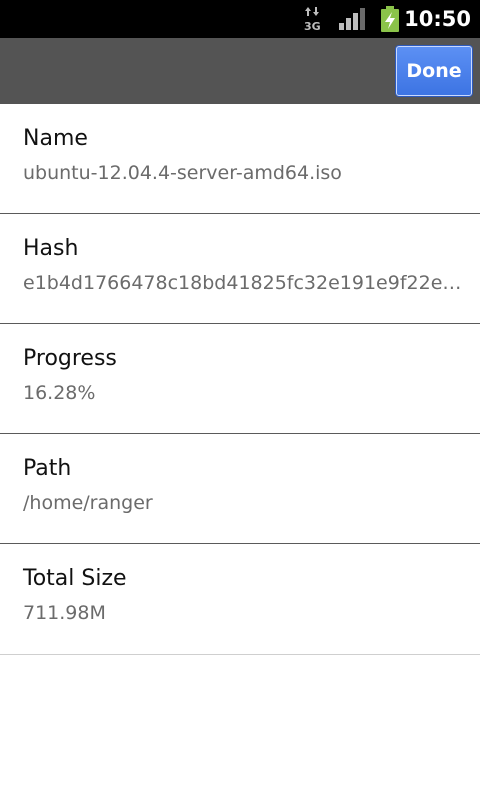 The height and width of the screenshot is (800, 480). Describe the element at coordinates (51, 248) in the screenshot. I see `detail-label: Hash` at that location.